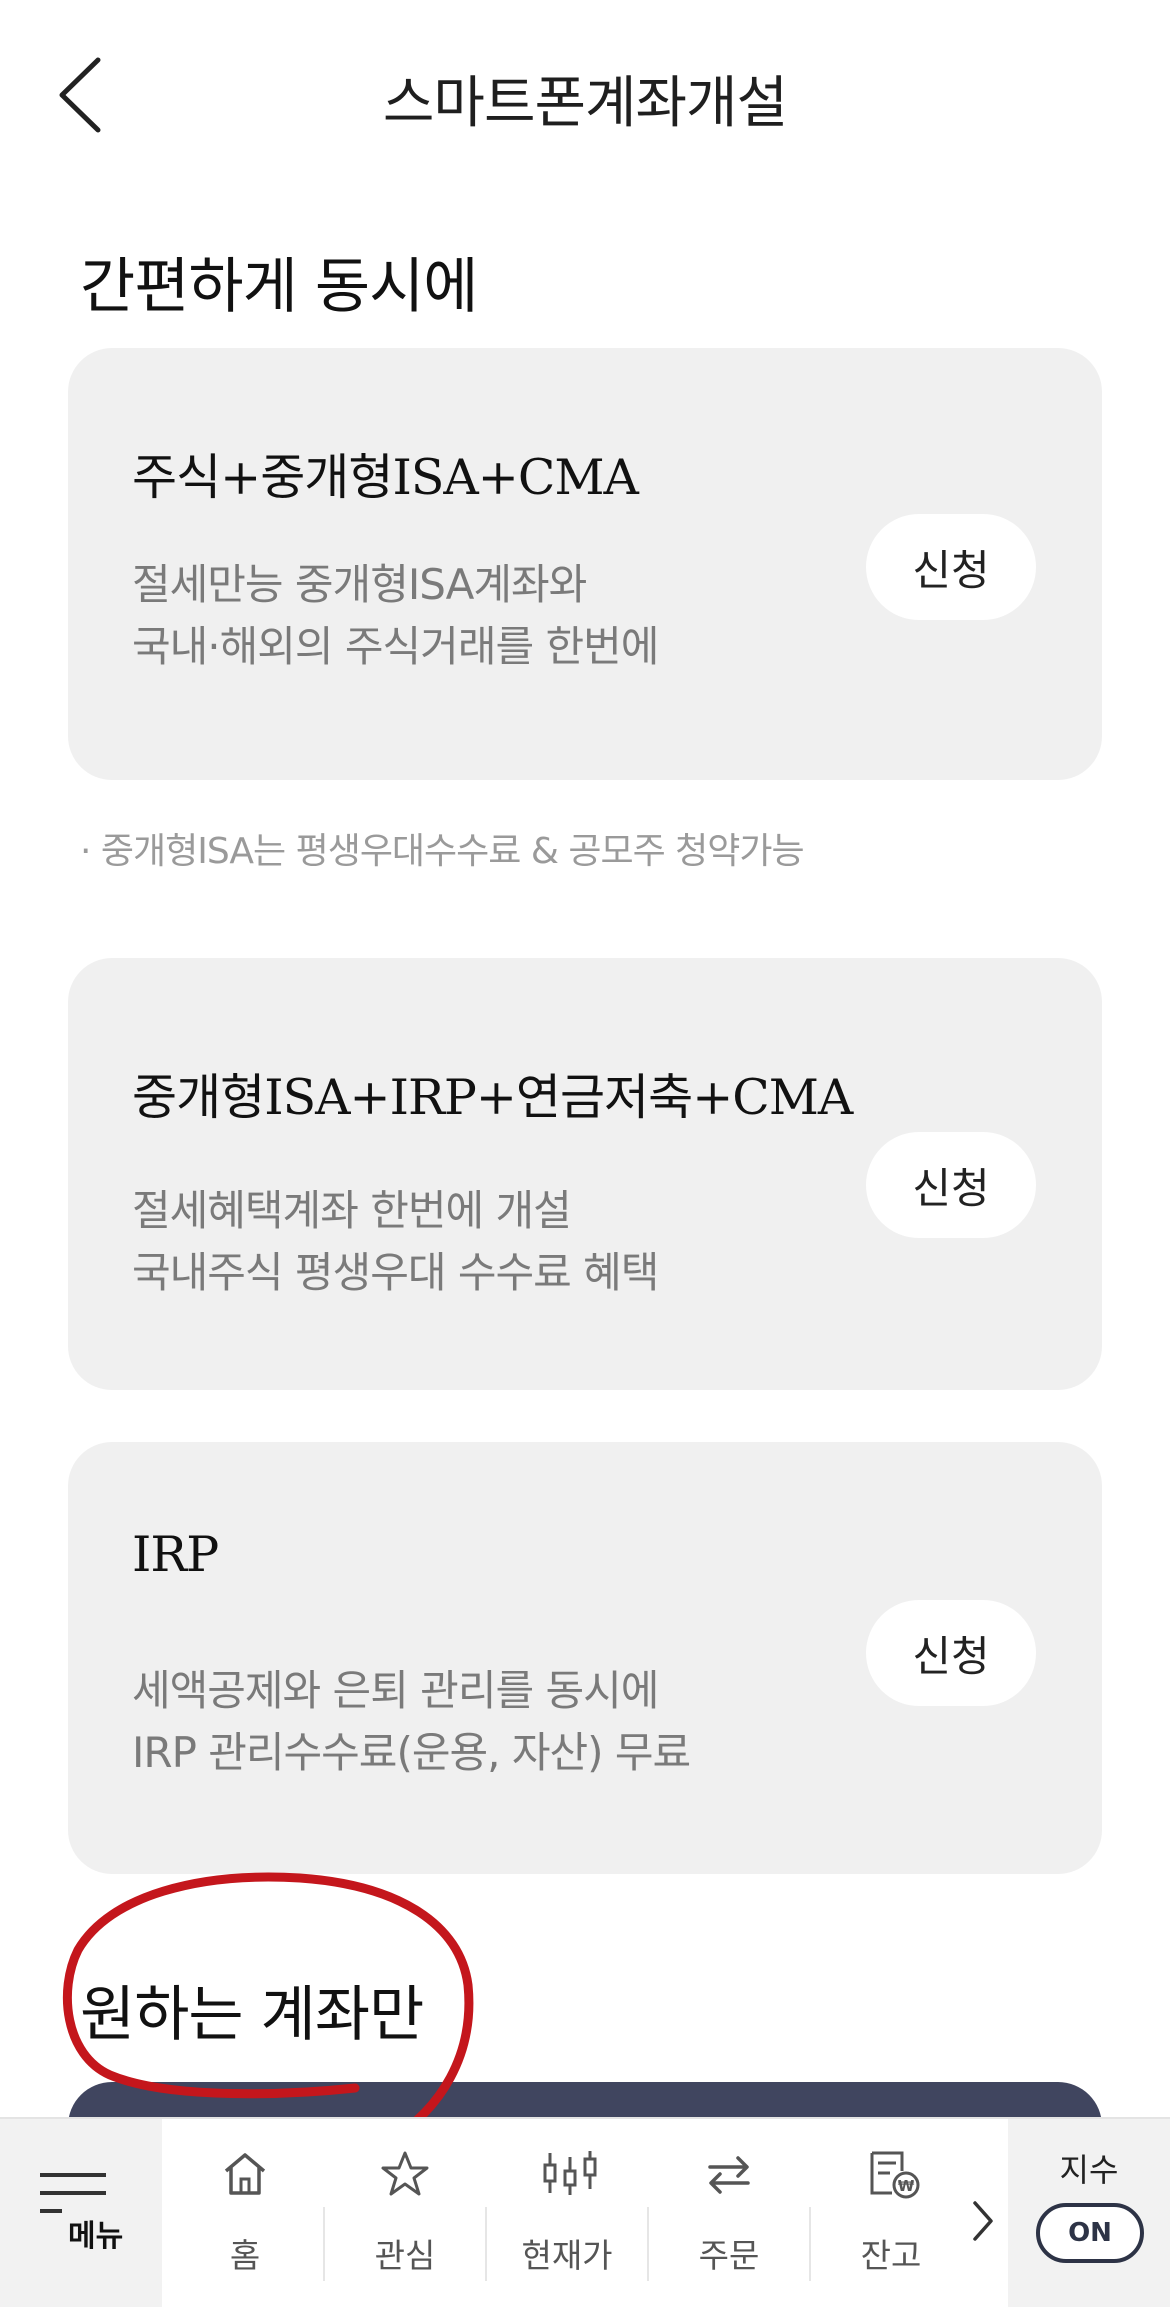  I want to click on balance-icon: ₩, so click(895, 2175).